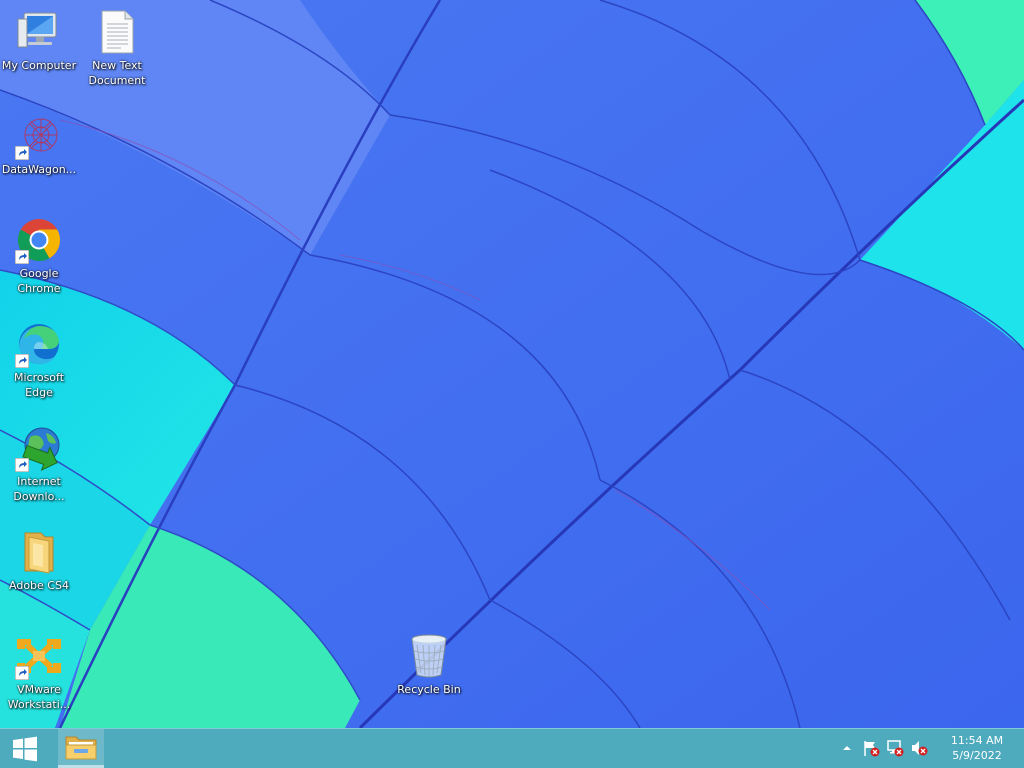 This screenshot has height=768, width=1024. I want to click on clock-date: 5/9/2022, so click(977, 755).